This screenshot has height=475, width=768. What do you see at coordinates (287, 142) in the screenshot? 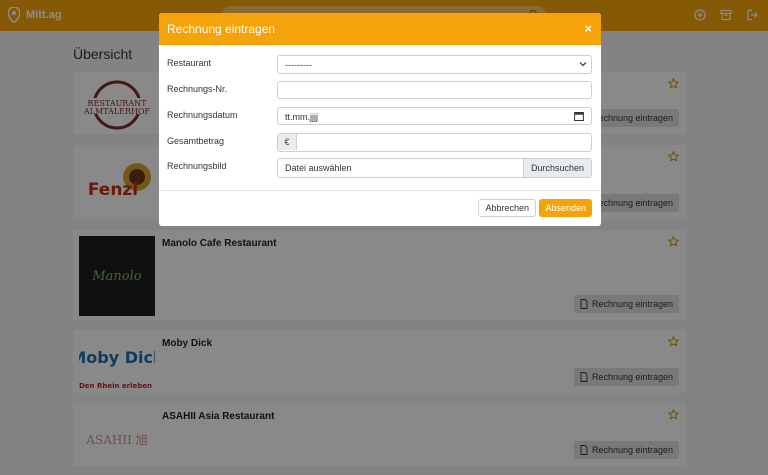
I see `currency-addon: €` at bounding box center [287, 142].